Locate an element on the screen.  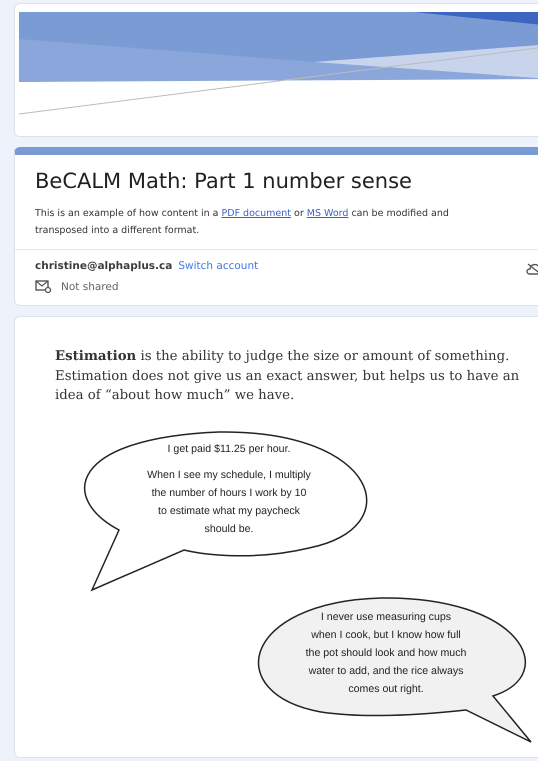
account-email: christine@alphaplus.ca is located at coordinates (103, 266).